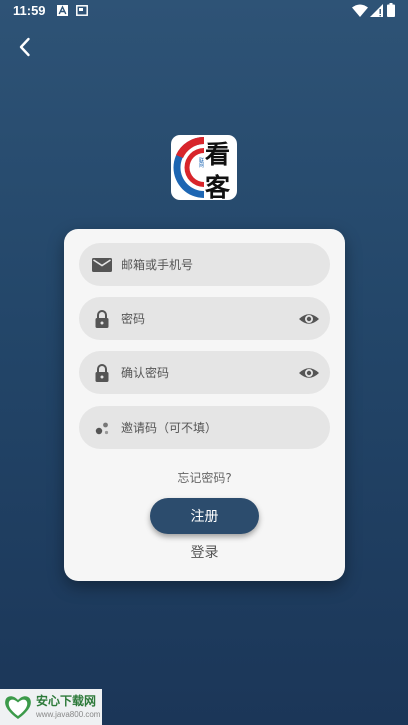 The height and width of the screenshot is (725, 408). What do you see at coordinates (68, 714) in the screenshot?
I see `watermark-url: www.java800.com` at bounding box center [68, 714].